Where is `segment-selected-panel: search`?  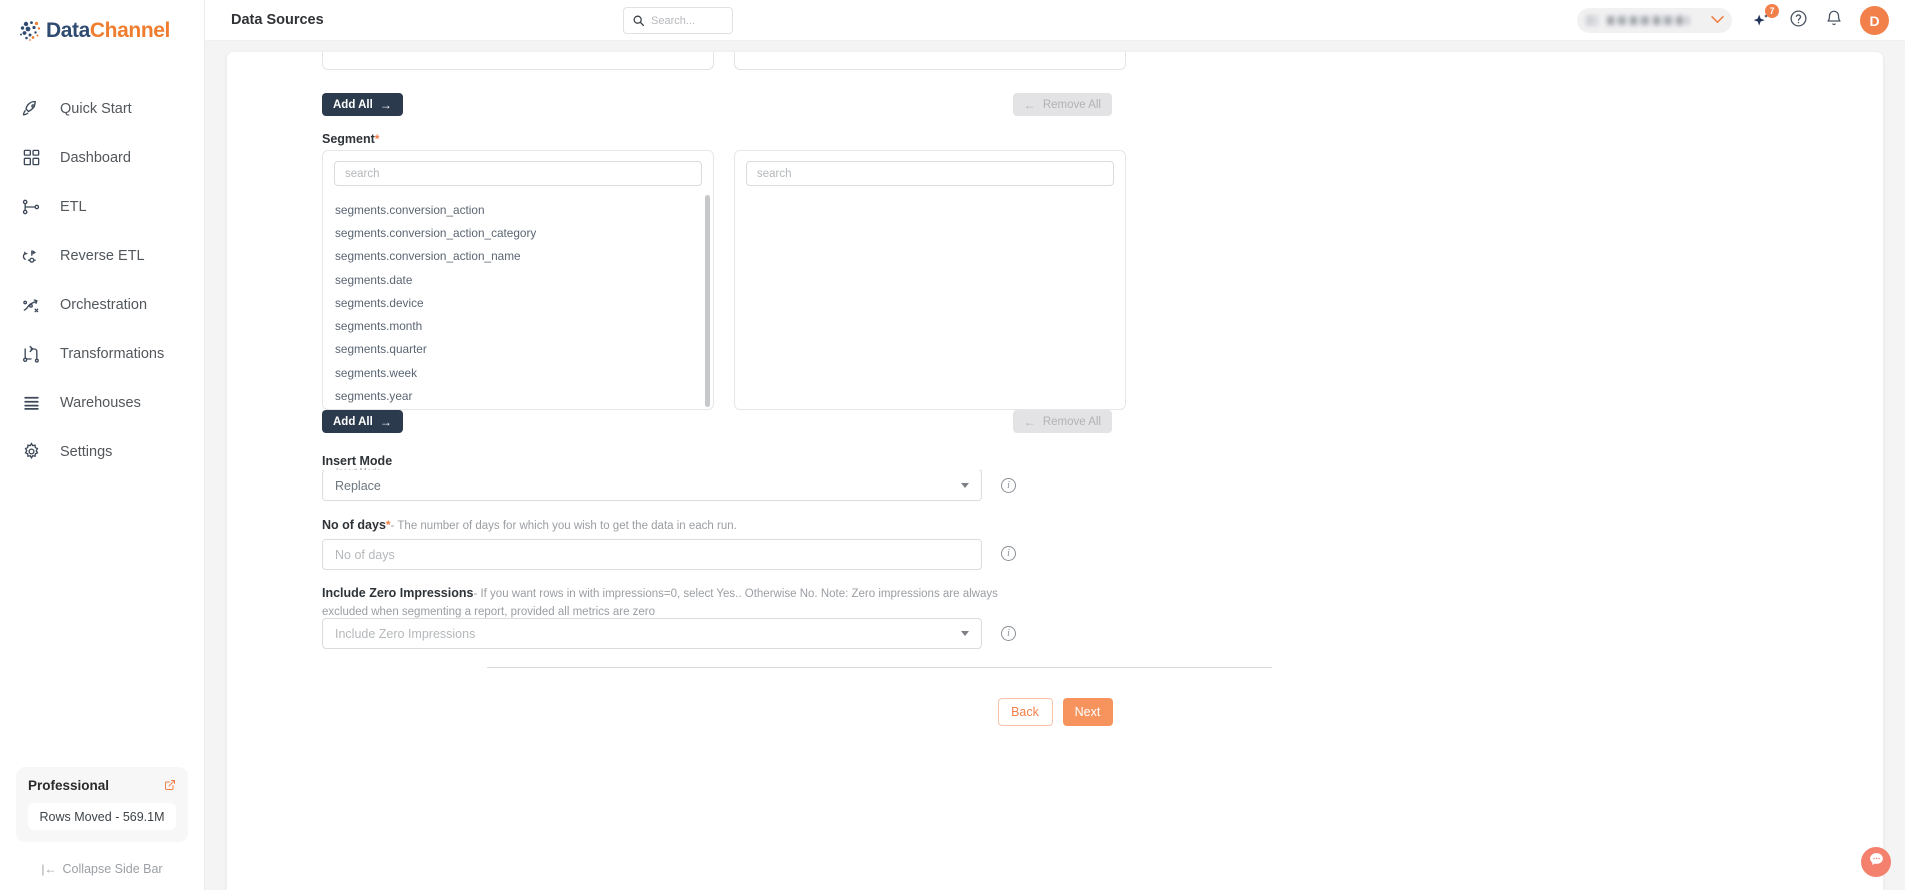
segment-selected-panel: search is located at coordinates (930, 280).